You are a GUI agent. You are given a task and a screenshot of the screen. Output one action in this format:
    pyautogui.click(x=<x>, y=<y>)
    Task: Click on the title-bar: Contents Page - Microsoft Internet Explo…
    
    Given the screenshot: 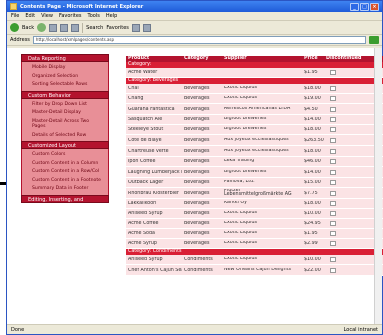 What is the action you would take?
    pyautogui.click(x=194, y=6)
    